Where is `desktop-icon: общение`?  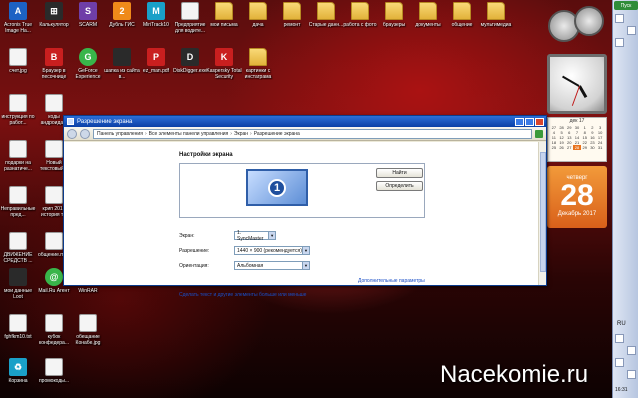
desktop-icon: общение is located at coordinates (462, 22).